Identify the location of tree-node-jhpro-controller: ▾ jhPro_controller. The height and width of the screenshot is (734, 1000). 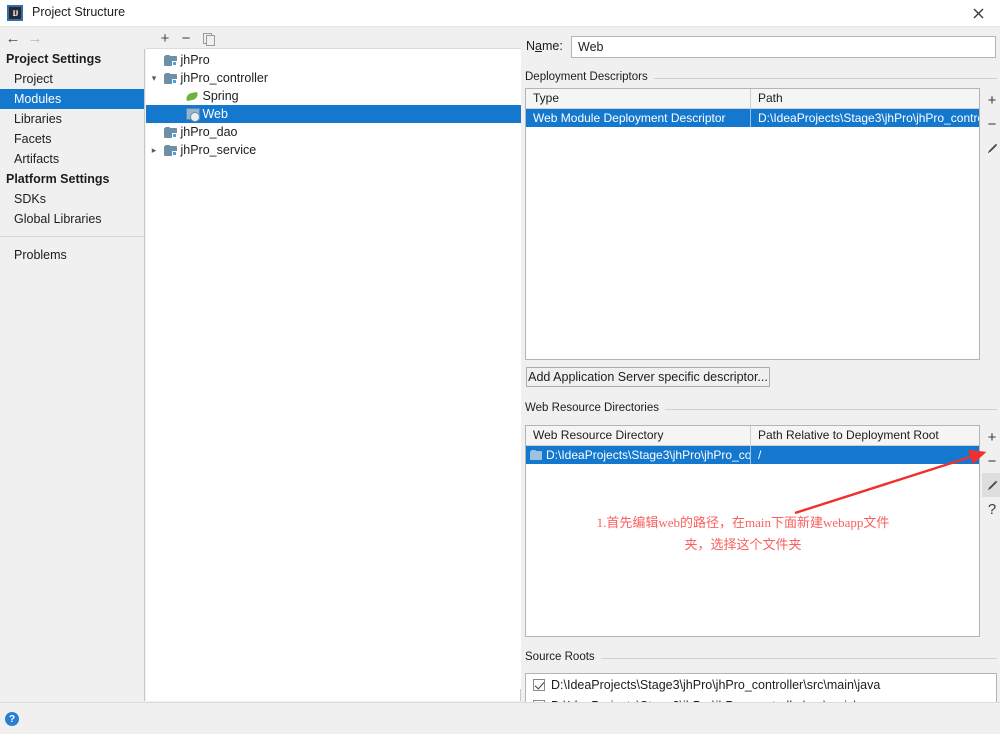
(333, 78).